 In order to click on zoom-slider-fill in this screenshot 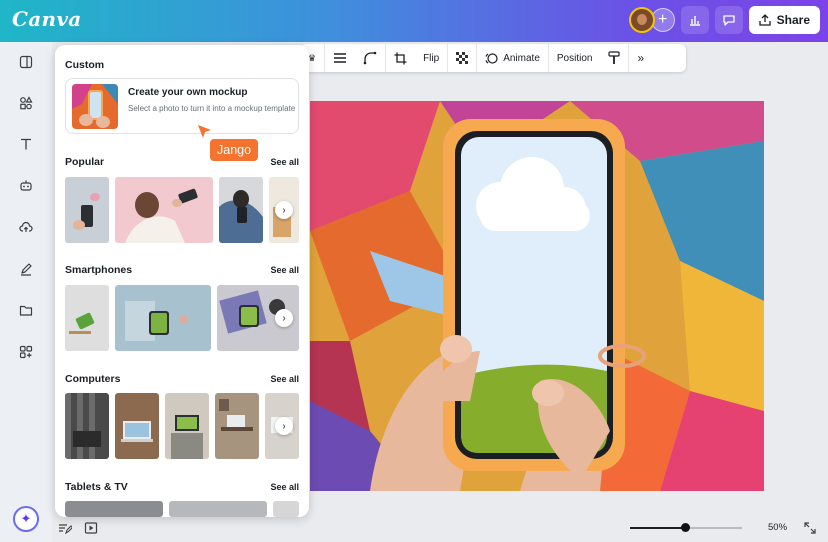, I will do `click(658, 528)`.